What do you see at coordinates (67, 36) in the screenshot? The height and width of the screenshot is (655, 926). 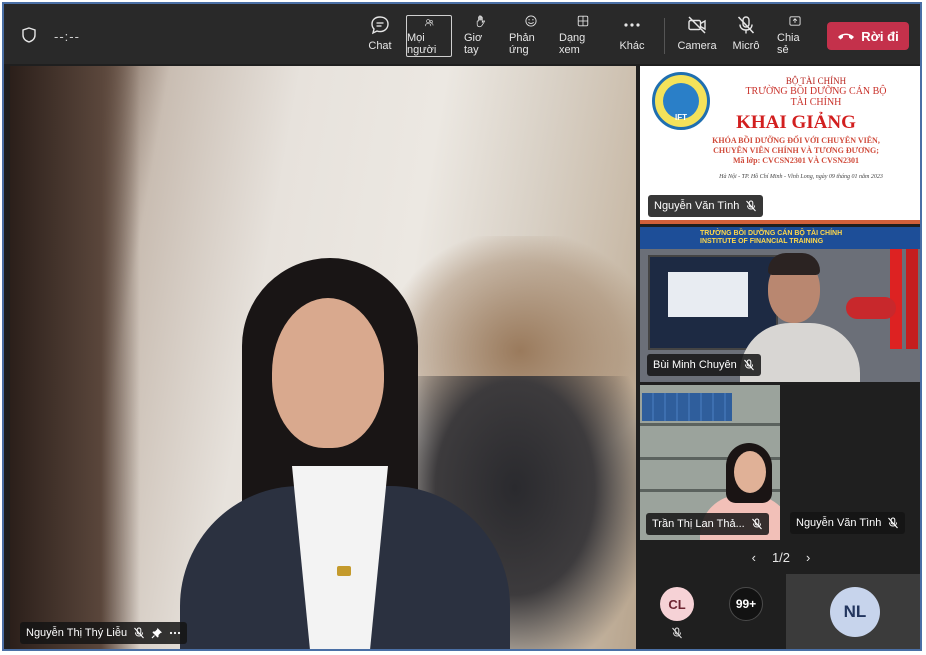 I see `meeting-timer: --:--` at bounding box center [67, 36].